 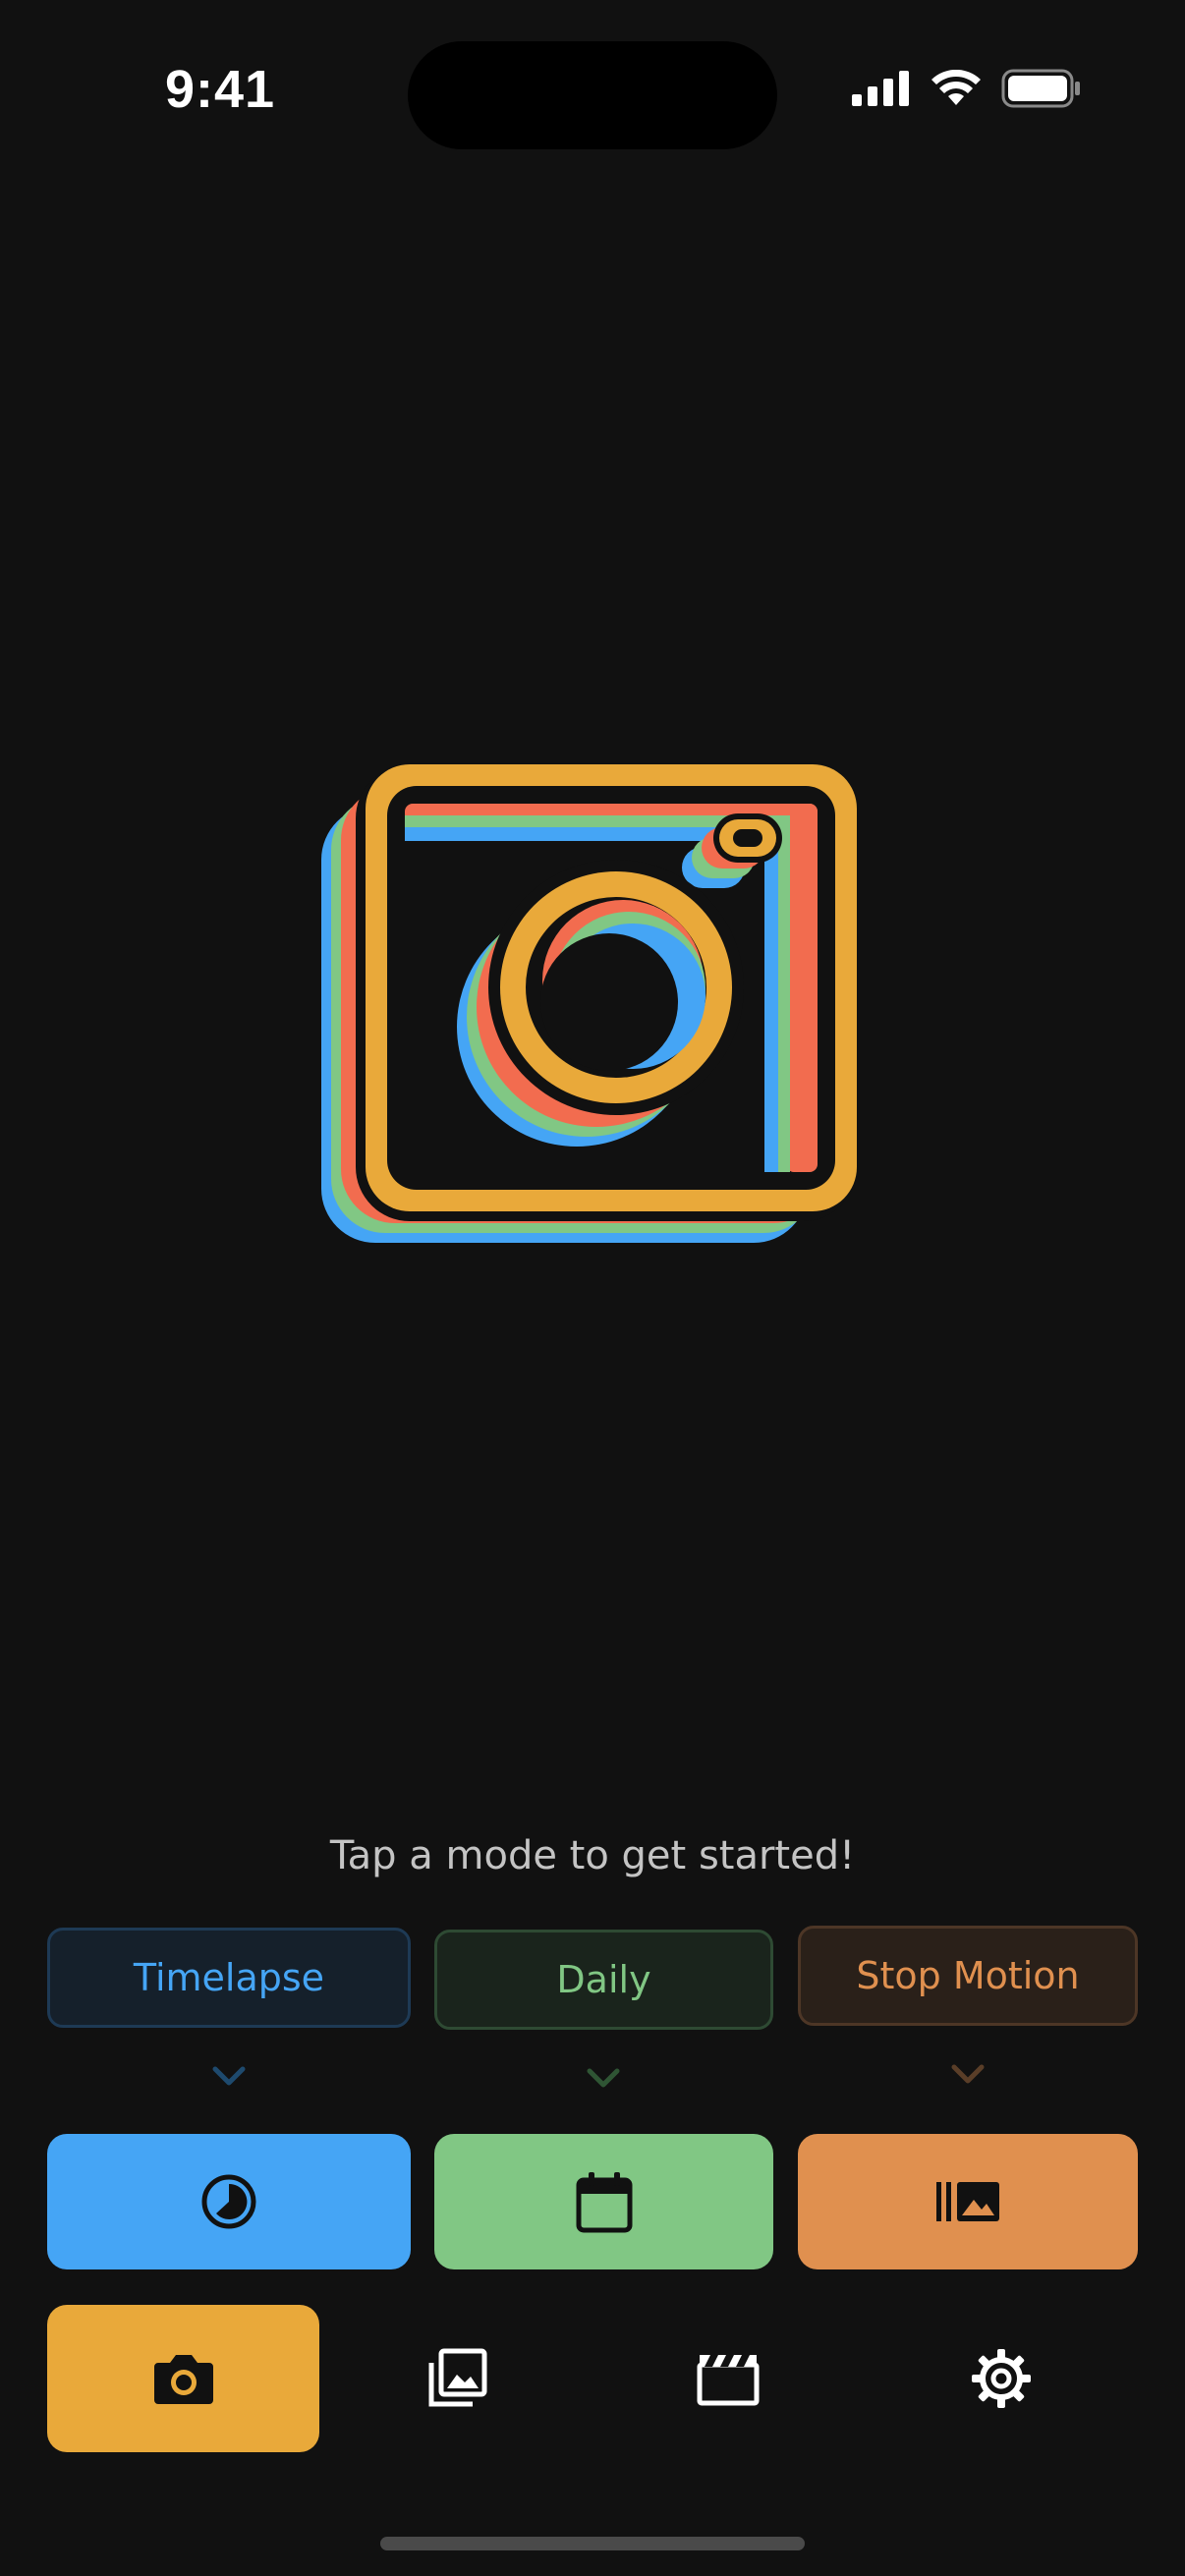 What do you see at coordinates (1041, 88) in the screenshot?
I see `battery-icon` at bounding box center [1041, 88].